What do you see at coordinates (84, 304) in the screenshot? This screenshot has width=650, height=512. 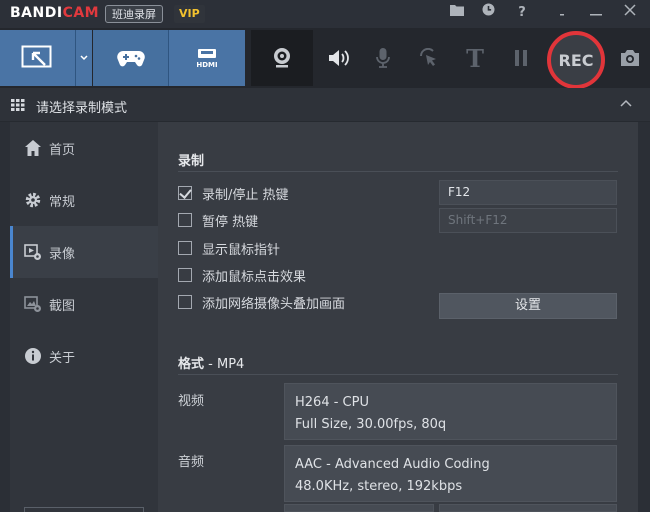 I see `sidebar-item-screenshot: 截图` at bounding box center [84, 304].